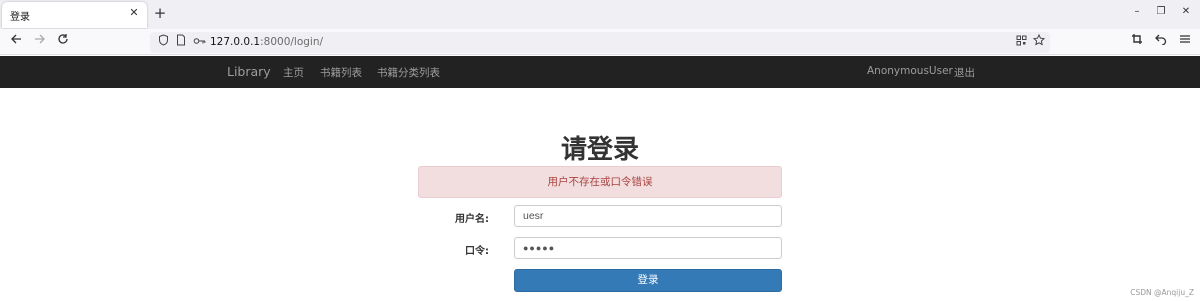  I want to click on key-icon, so click(199, 42).